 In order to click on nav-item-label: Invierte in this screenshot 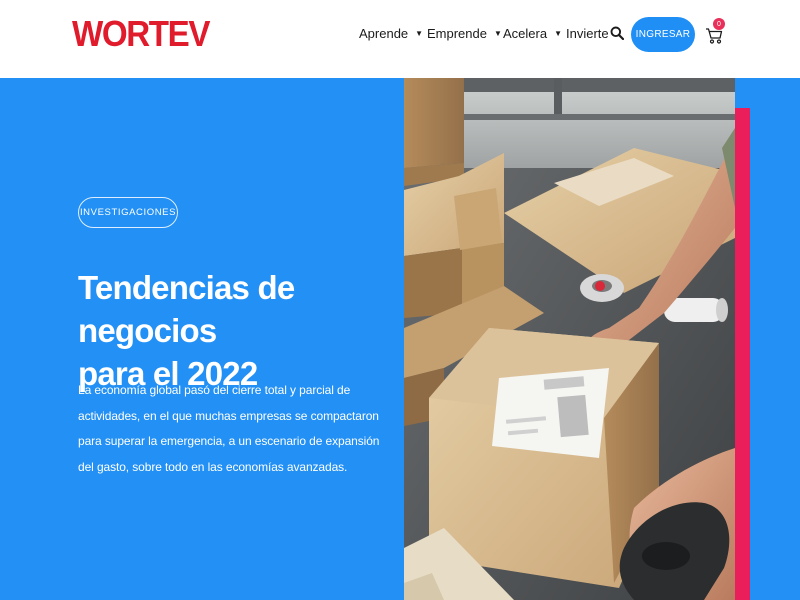, I will do `click(587, 33)`.